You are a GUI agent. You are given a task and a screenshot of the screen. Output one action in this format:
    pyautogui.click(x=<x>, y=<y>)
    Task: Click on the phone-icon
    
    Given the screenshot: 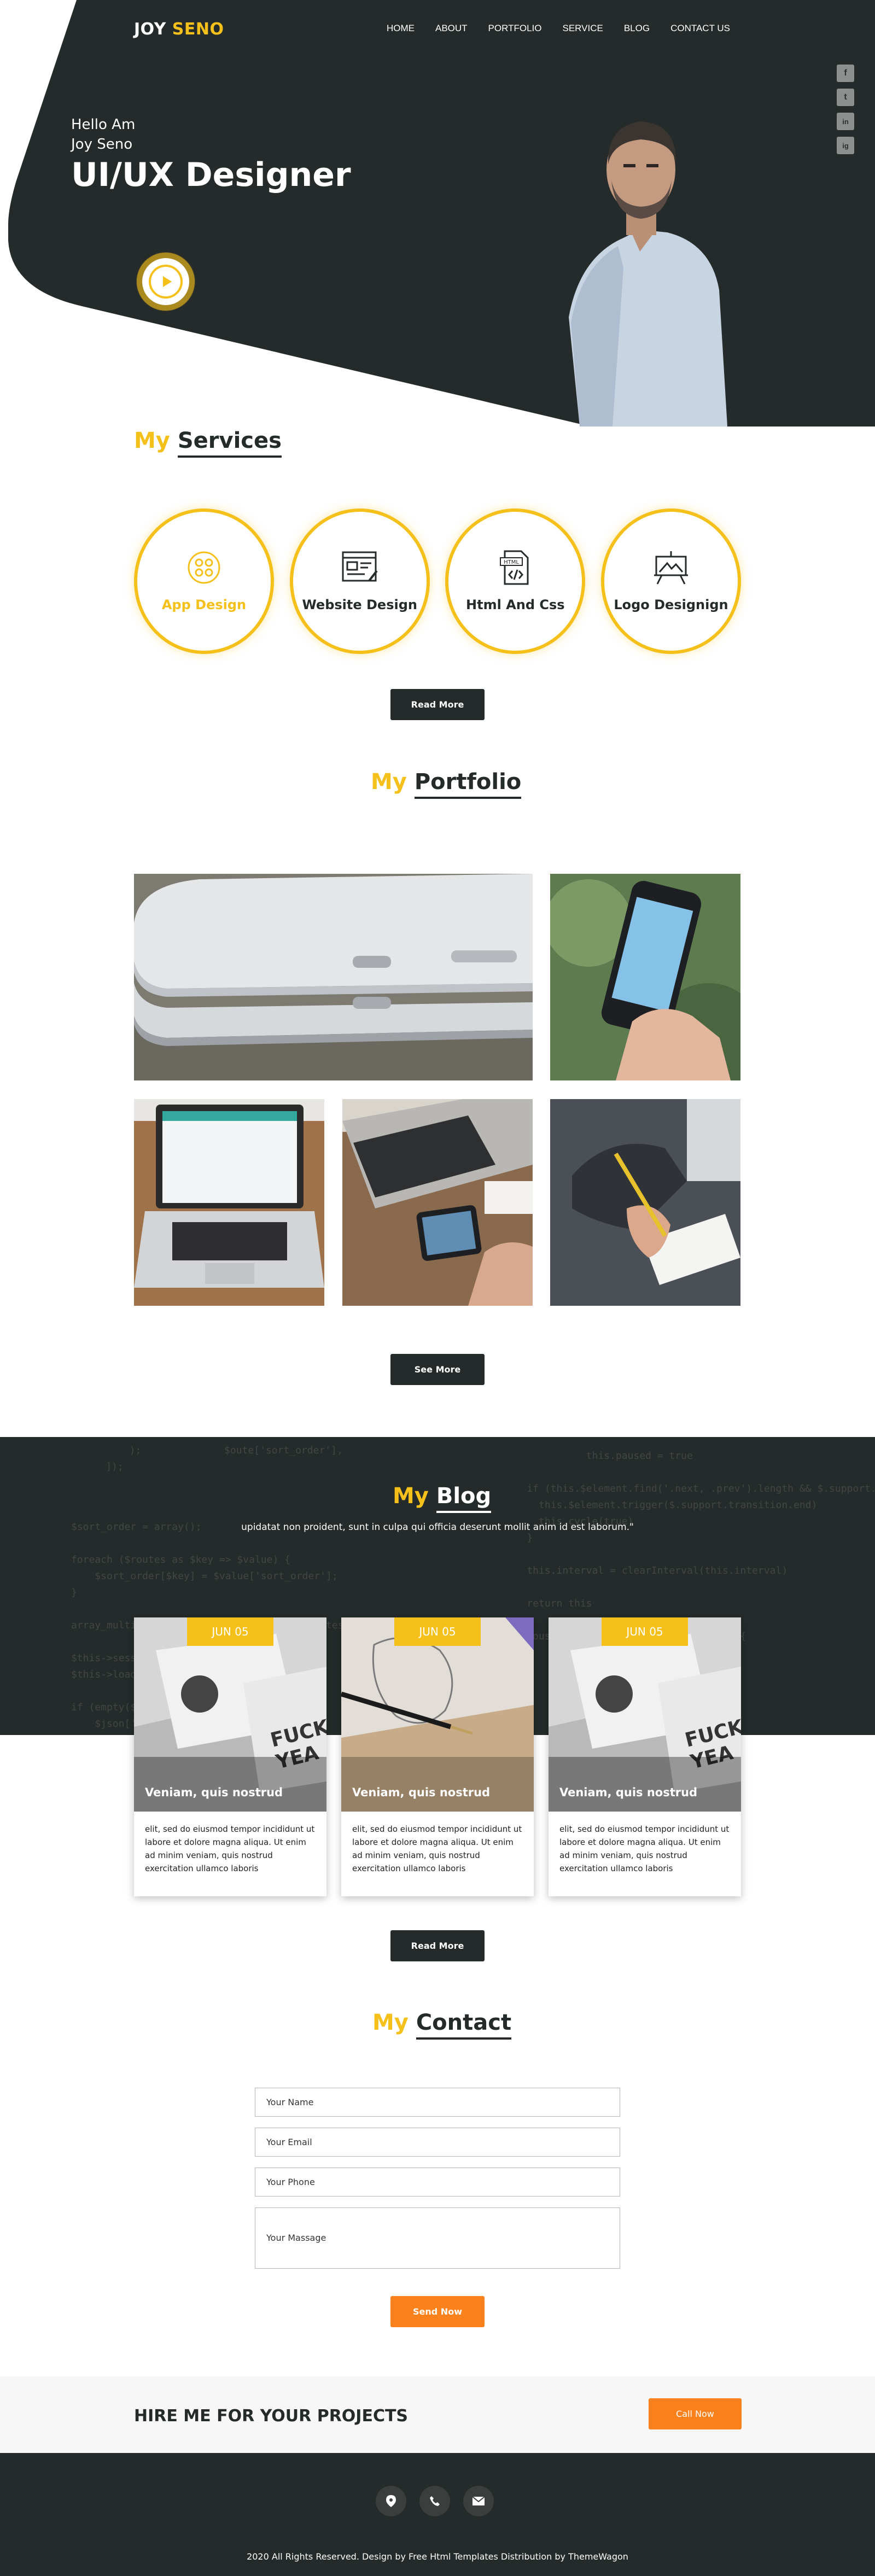 What is the action you would take?
    pyautogui.click(x=434, y=2501)
    